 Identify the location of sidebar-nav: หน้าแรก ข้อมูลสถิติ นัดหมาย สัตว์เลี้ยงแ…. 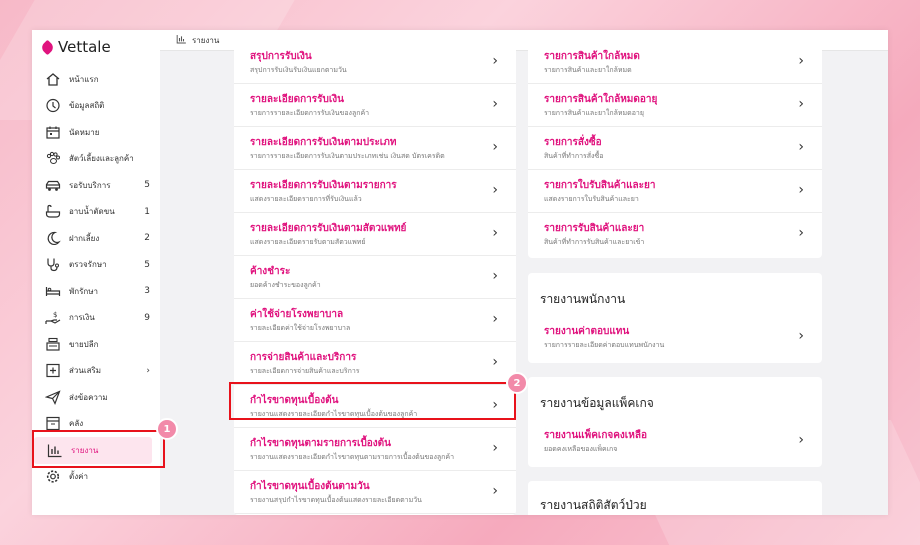
(96, 278).